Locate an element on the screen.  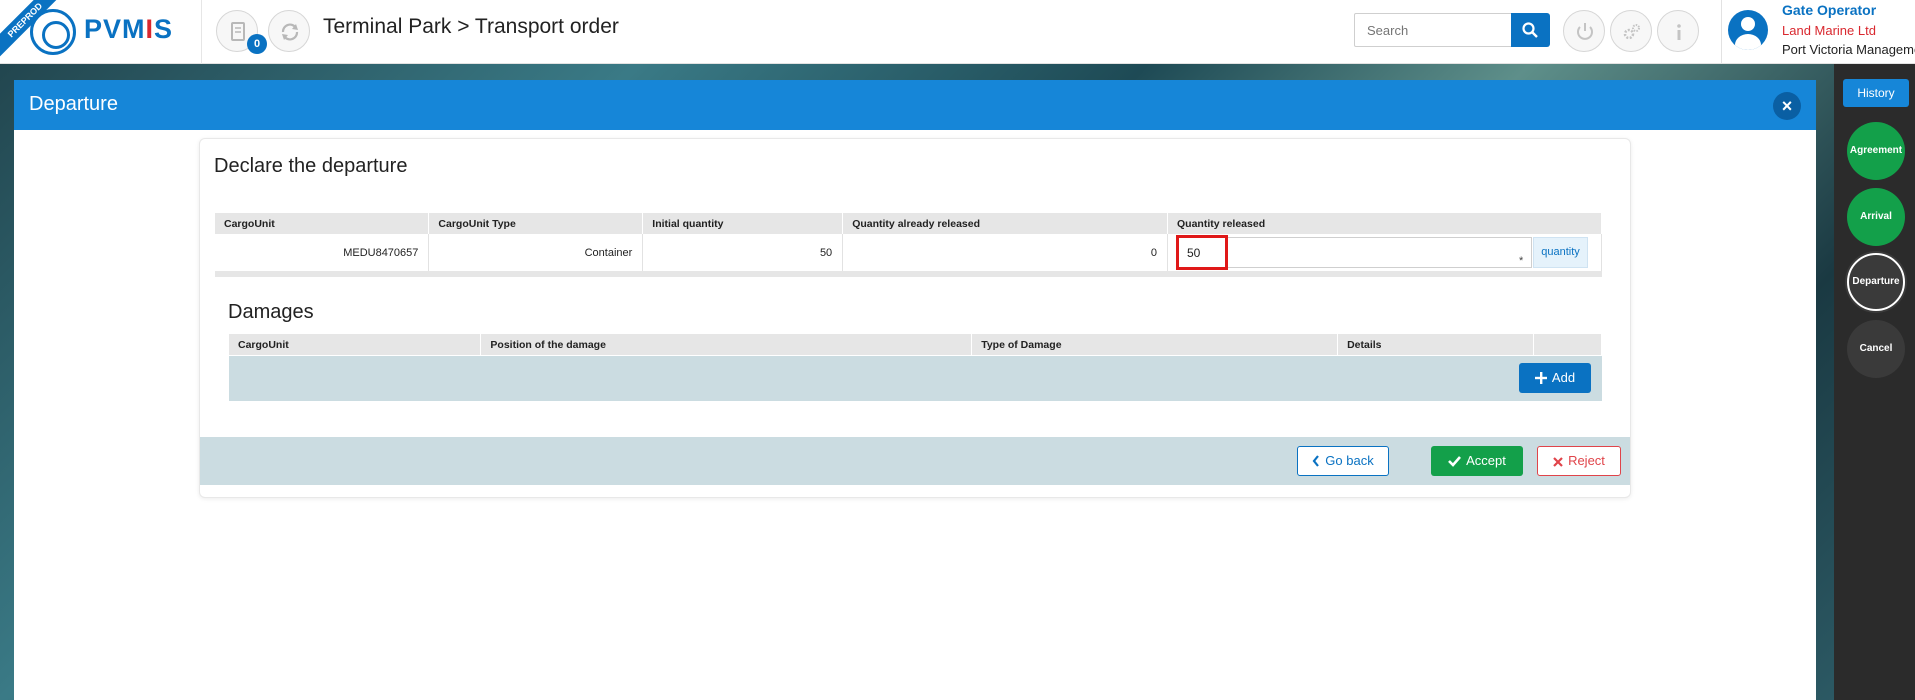
settings-button is located at coordinates (1631, 31).